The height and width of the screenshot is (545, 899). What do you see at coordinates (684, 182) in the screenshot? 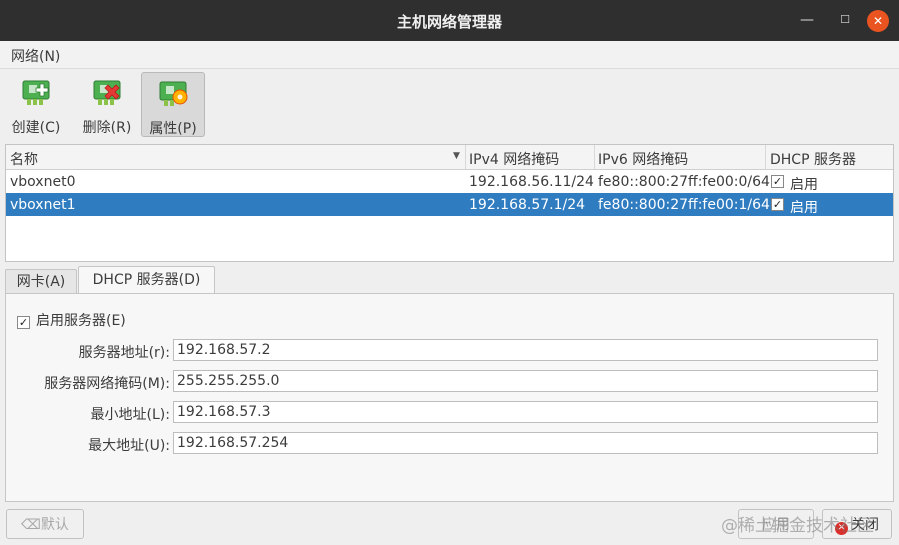
I see `row-ipv6: fe80::800:27ff:fe00:0/64` at bounding box center [684, 182].